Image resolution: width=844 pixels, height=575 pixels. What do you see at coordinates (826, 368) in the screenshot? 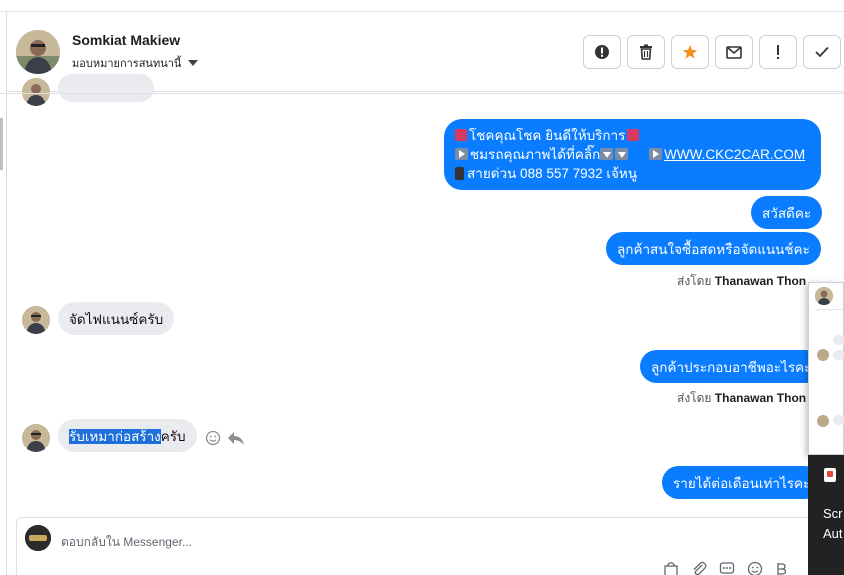
I see `side-popup` at bounding box center [826, 368].